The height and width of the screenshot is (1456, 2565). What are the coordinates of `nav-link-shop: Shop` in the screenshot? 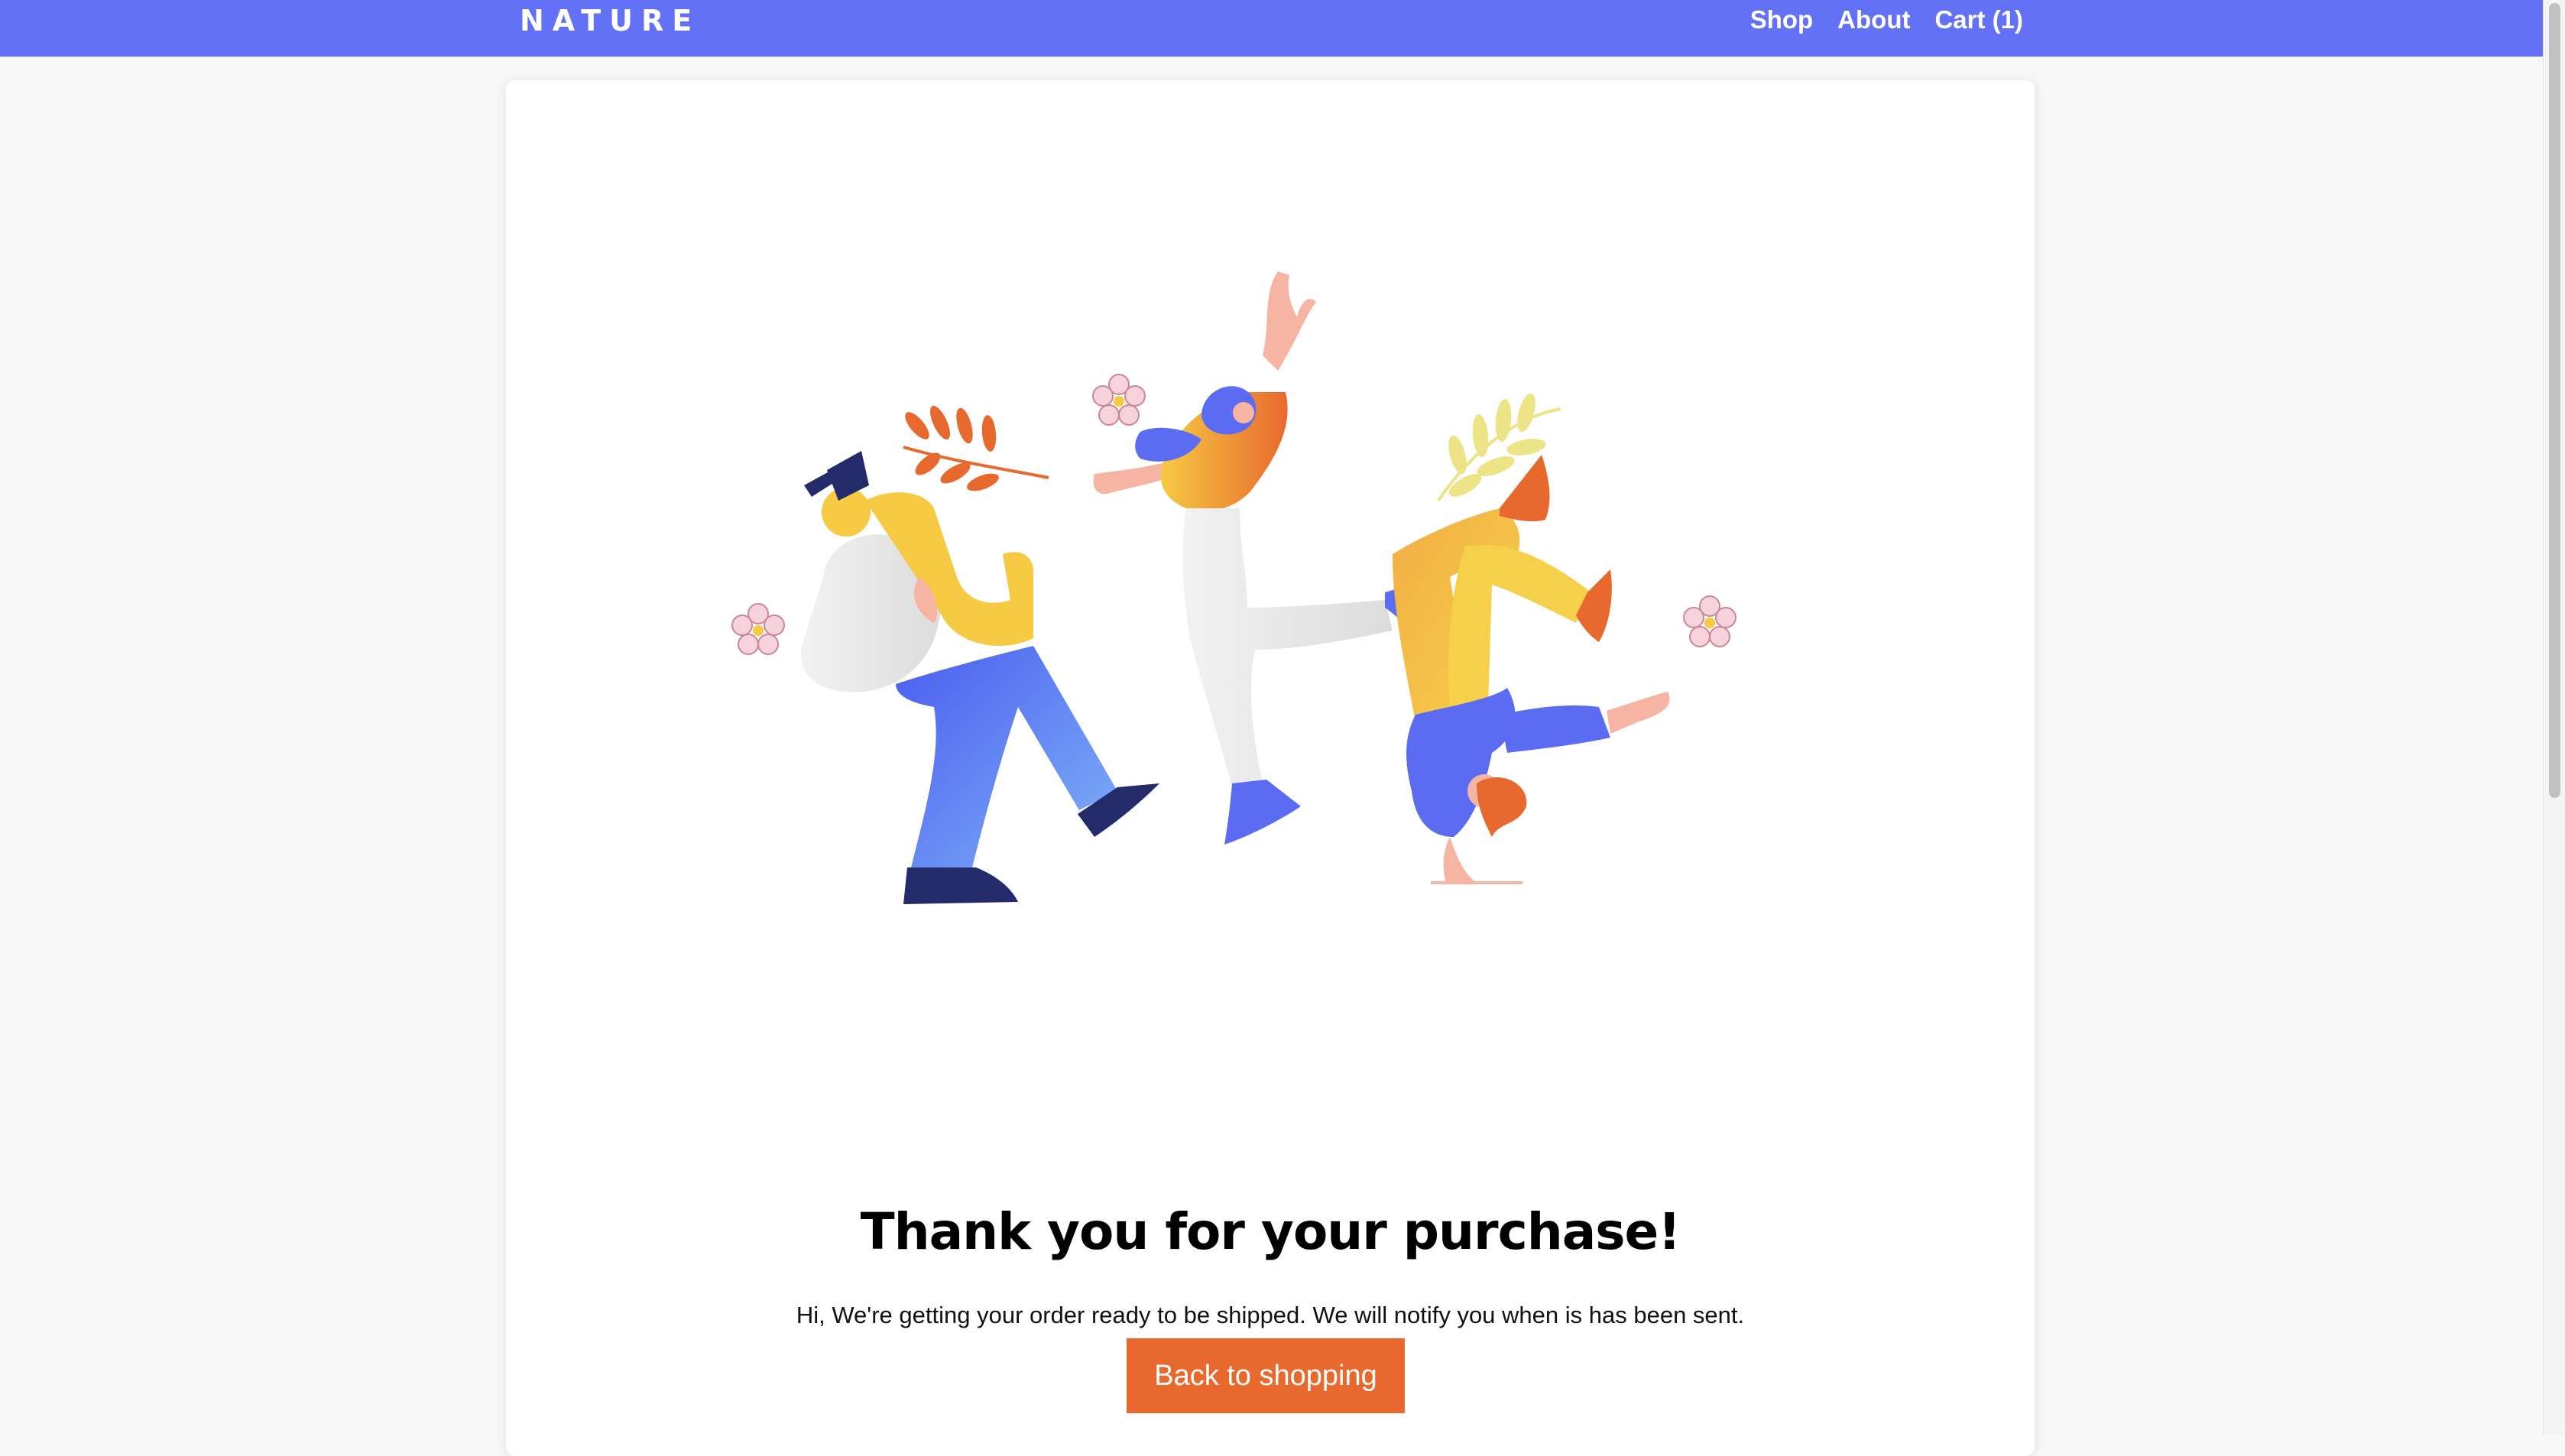 It's located at (1781, 19).